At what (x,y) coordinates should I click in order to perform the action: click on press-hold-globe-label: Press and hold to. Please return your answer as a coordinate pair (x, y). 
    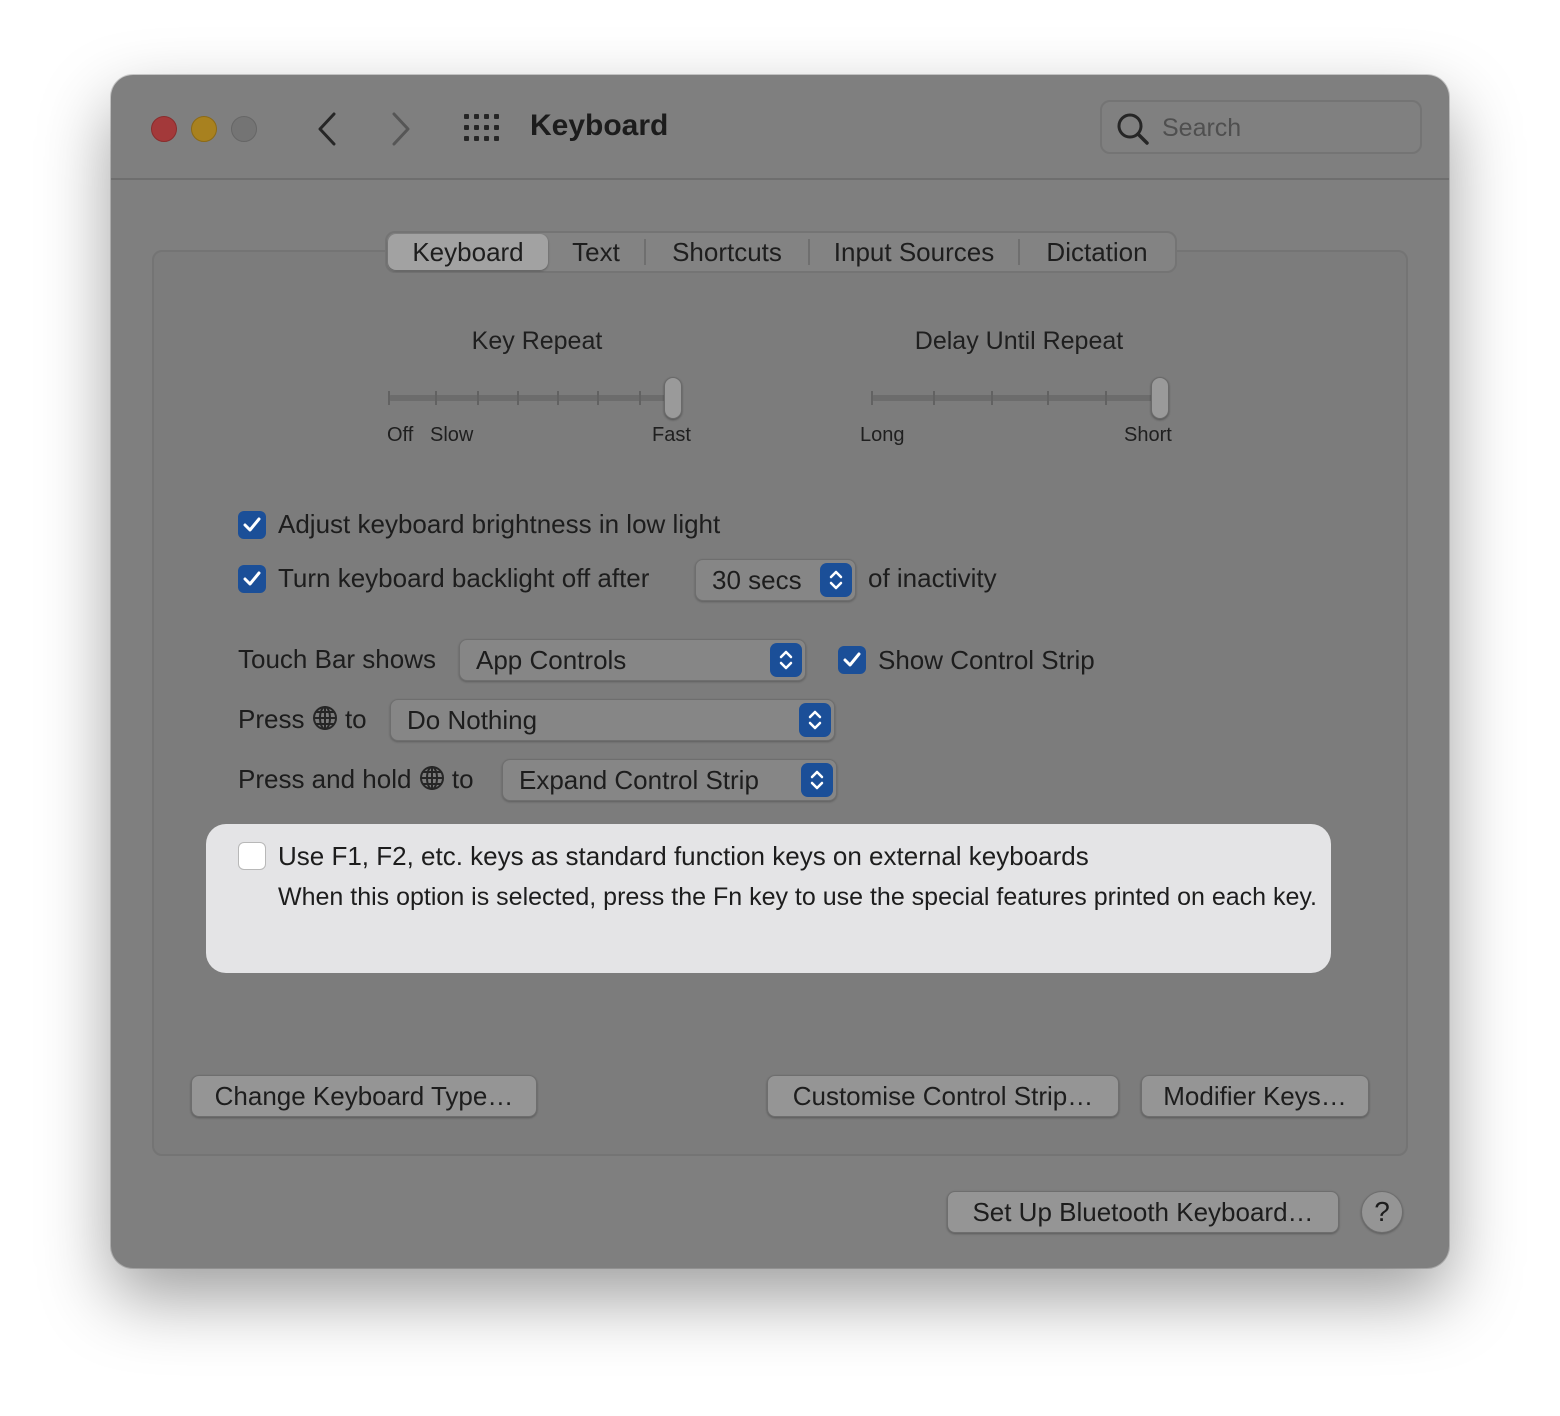
    Looking at the image, I should click on (356, 779).